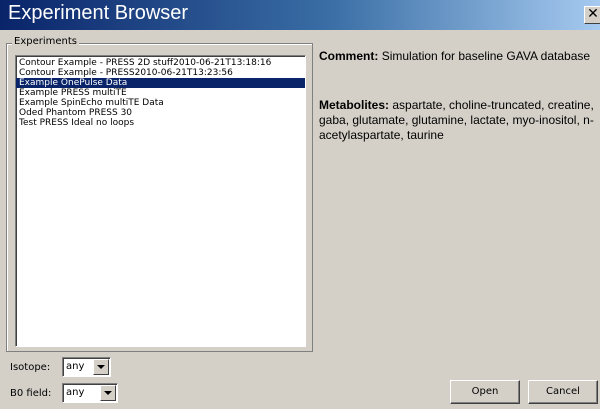  Describe the element at coordinates (160, 93) in the screenshot. I see `list-item: Example PRESS multiTE` at that location.